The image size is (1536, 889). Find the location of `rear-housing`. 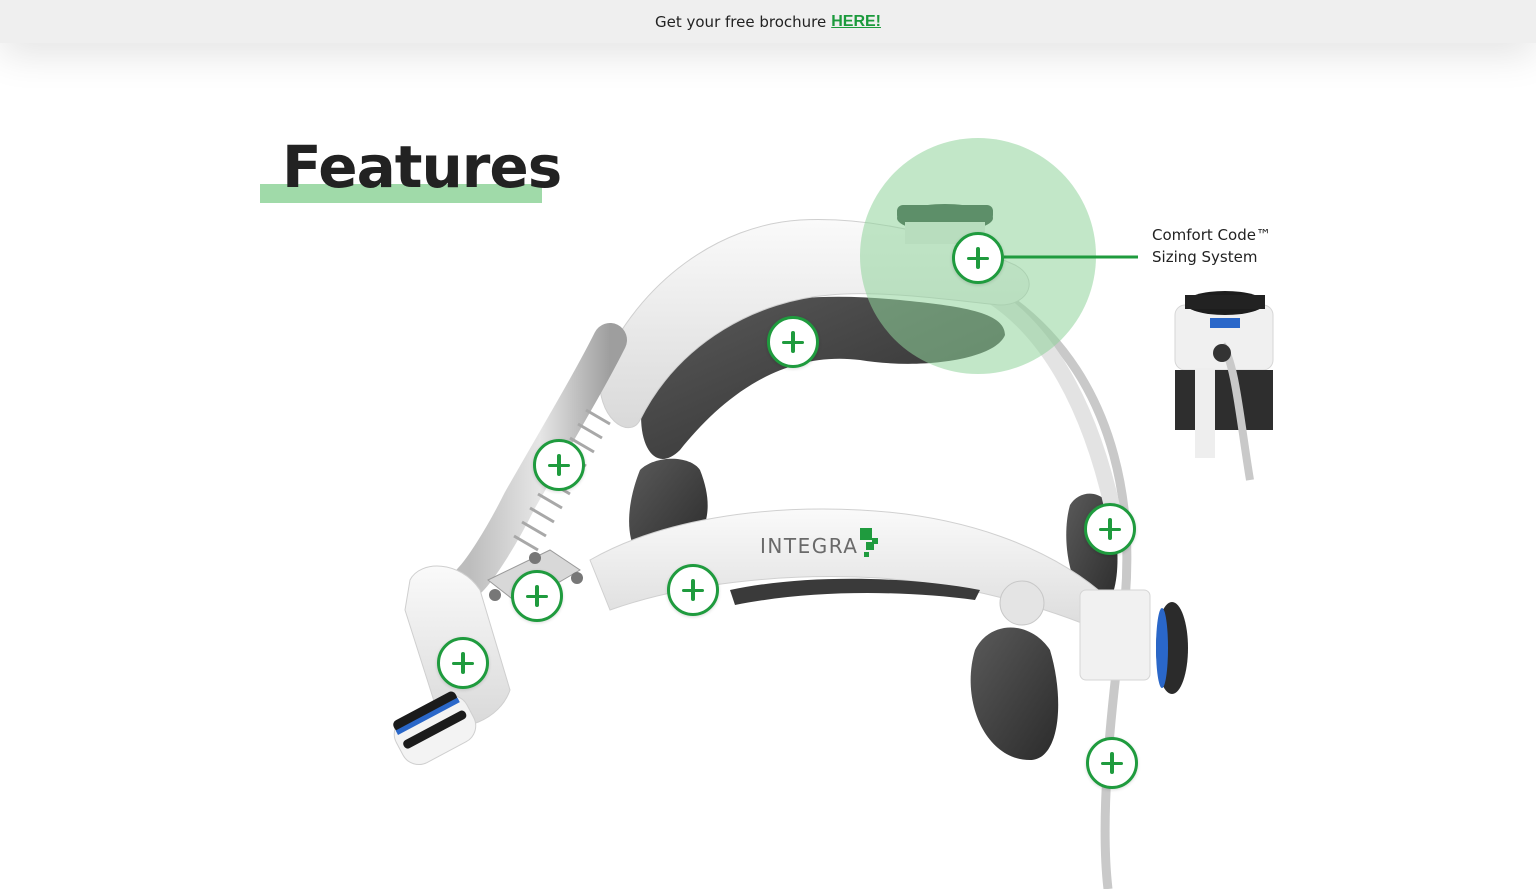

rear-housing is located at coordinates (1115, 635).